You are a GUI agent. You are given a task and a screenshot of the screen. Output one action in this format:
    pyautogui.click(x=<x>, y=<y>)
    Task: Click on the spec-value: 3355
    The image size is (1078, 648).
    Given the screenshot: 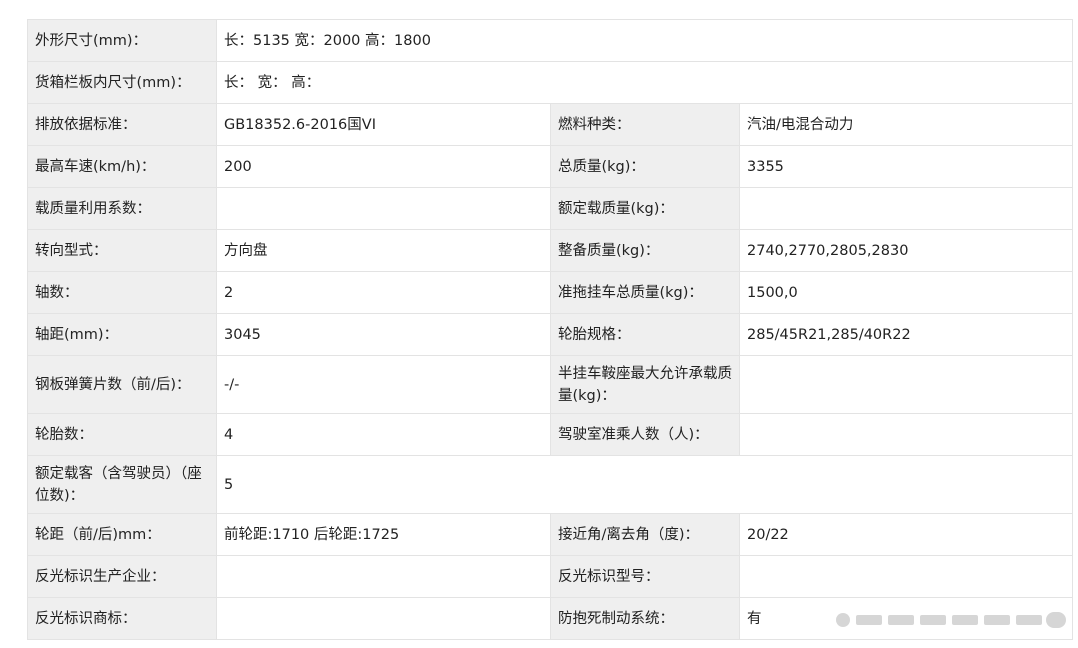 What is the action you would take?
    pyautogui.click(x=906, y=166)
    